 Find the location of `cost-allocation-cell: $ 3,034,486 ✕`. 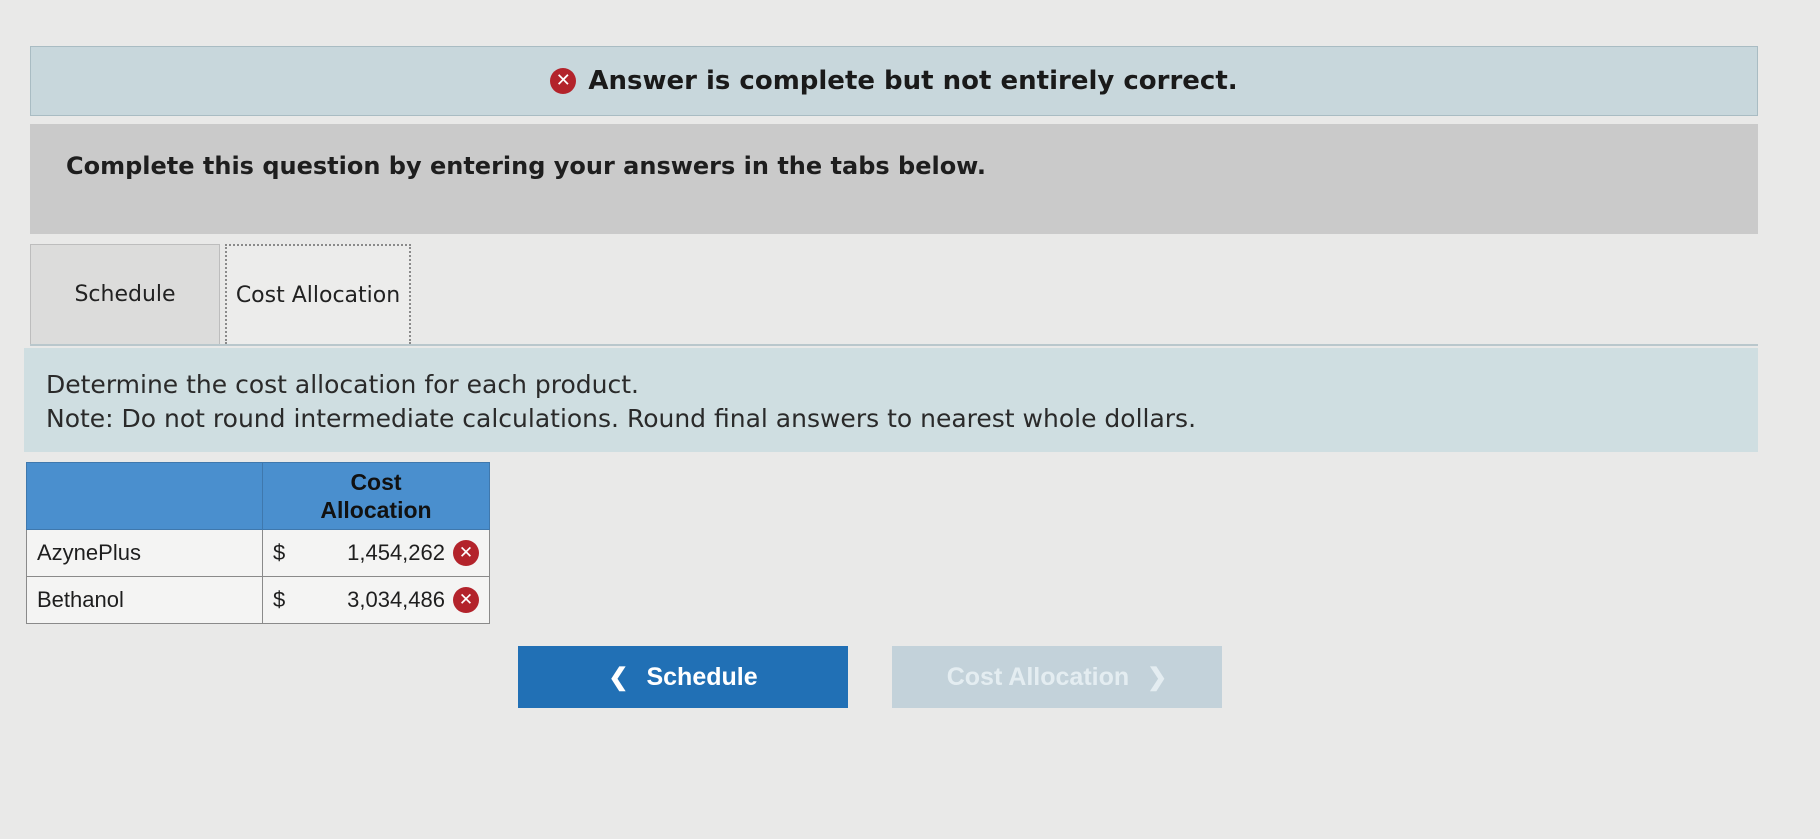

cost-allocation-cell: $ 3,034,486 ✕ is located at coordinates (376, 600).